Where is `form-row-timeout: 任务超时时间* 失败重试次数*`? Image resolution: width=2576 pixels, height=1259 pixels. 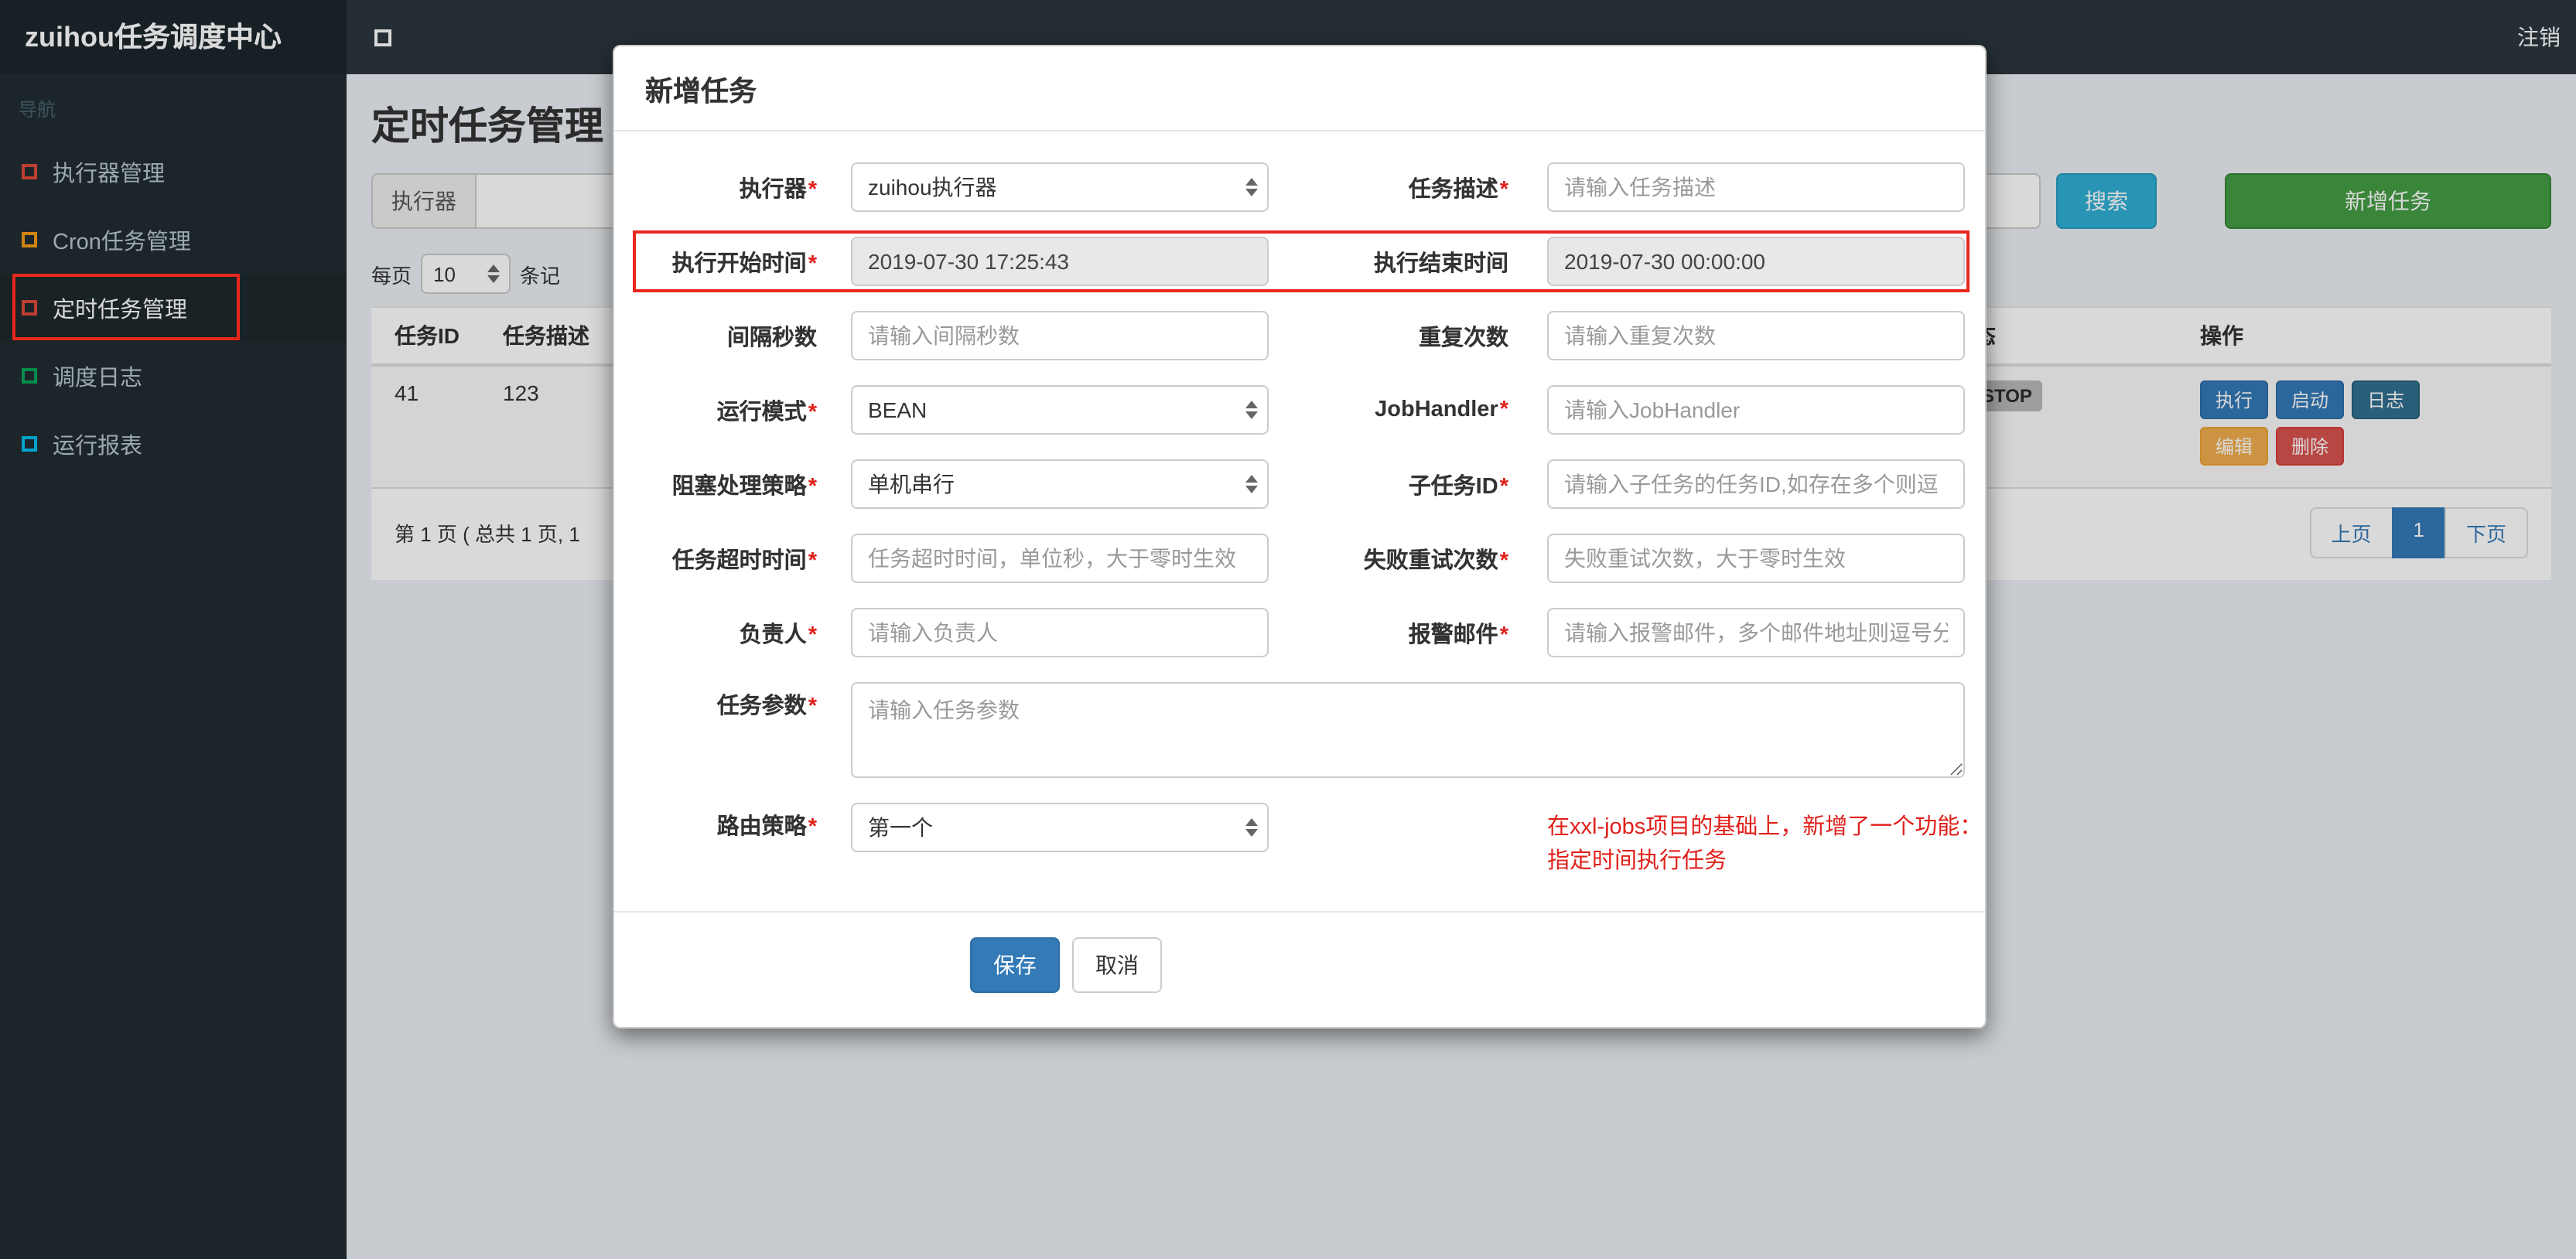 form-row-timeout: 任务超时时间* 失败重试次数* is located at coordinates (1299, 558).